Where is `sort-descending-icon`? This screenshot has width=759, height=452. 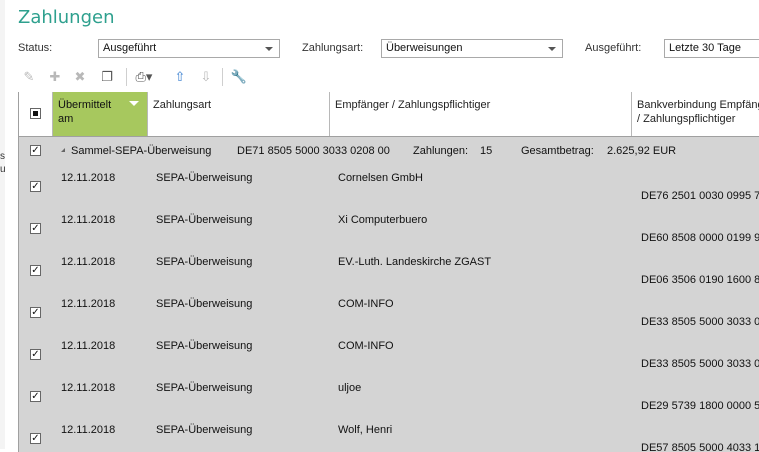
sort-descending-icon is located at coordinates (134, 103).